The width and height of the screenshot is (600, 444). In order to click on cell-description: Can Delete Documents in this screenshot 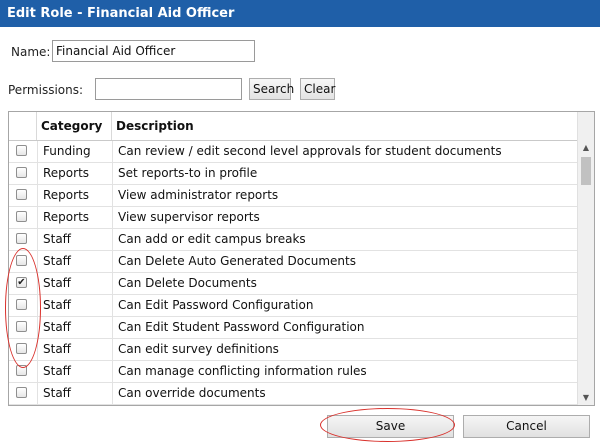, I will do `click(344, 284)`.